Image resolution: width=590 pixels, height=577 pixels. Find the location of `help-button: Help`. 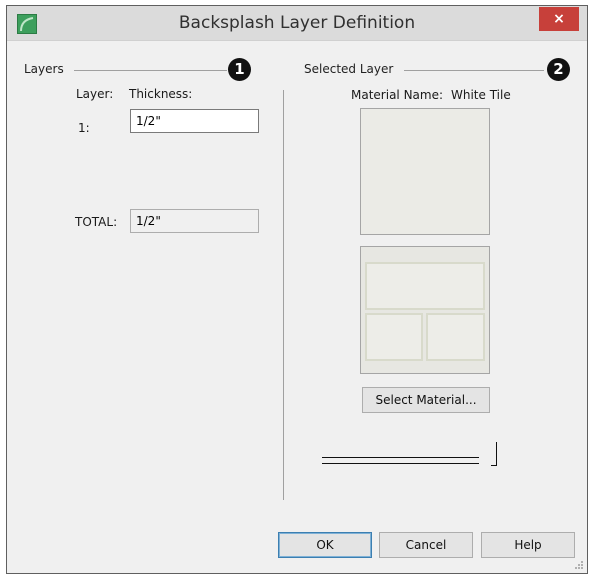

help-button: Help is located at coordinates (528, 545).